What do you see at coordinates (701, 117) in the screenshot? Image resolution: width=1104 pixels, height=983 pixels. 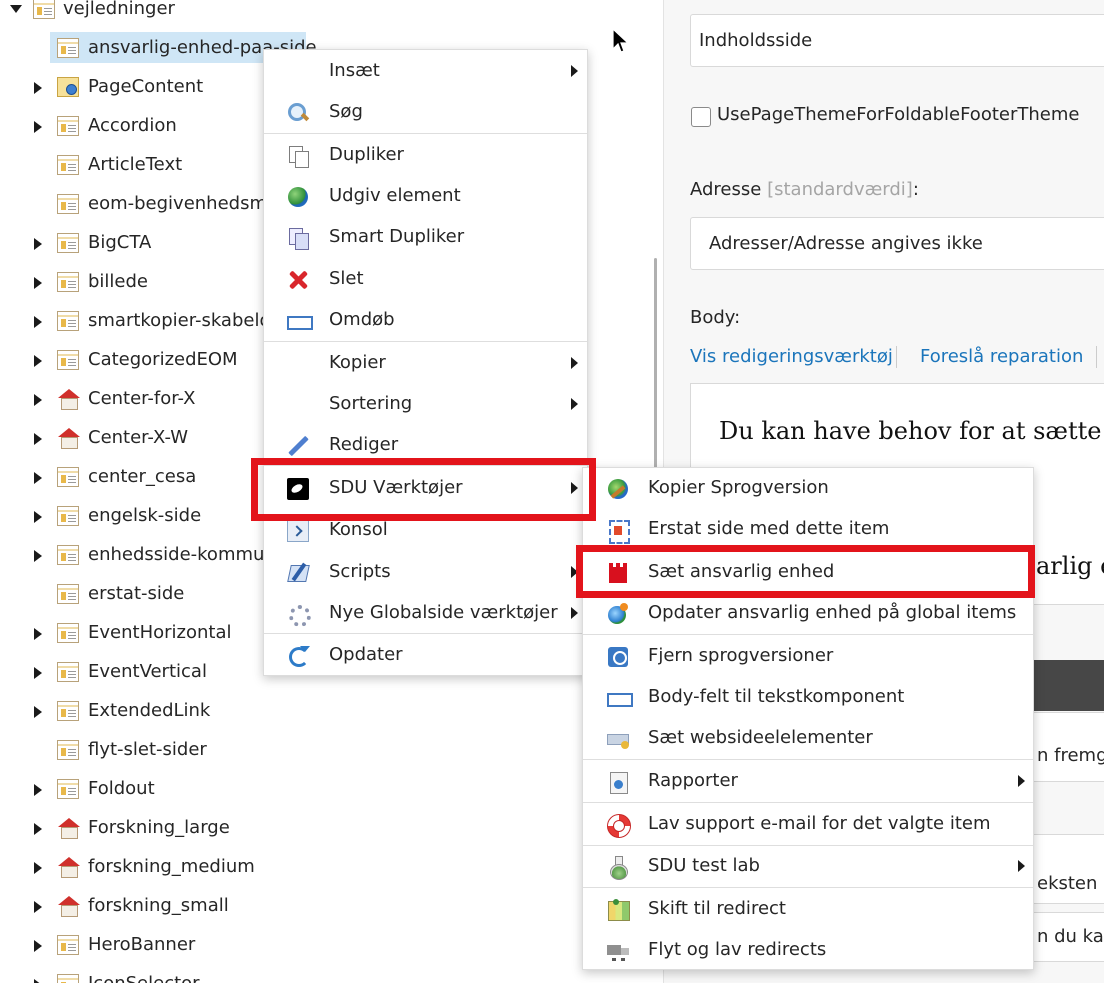 I see `theme-checkbox` at bounding box center [701, 117].